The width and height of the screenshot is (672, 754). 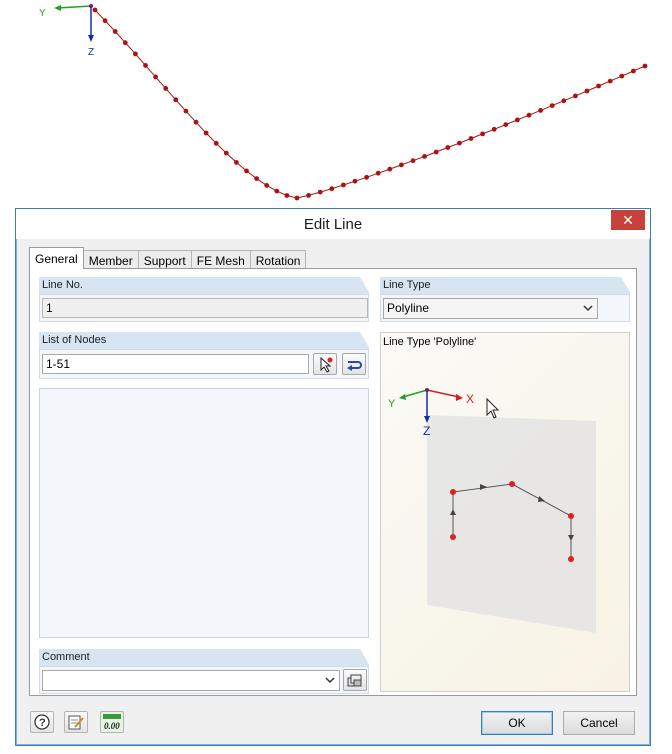 I want to click on tab-rotation: Rotation, so click(x=278, y=259).